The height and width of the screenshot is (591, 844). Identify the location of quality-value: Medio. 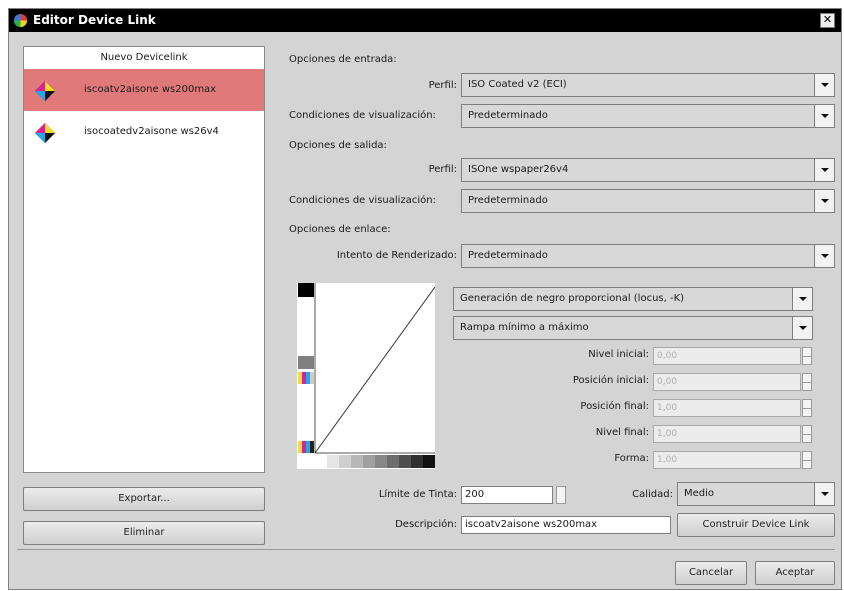
(699, 493).